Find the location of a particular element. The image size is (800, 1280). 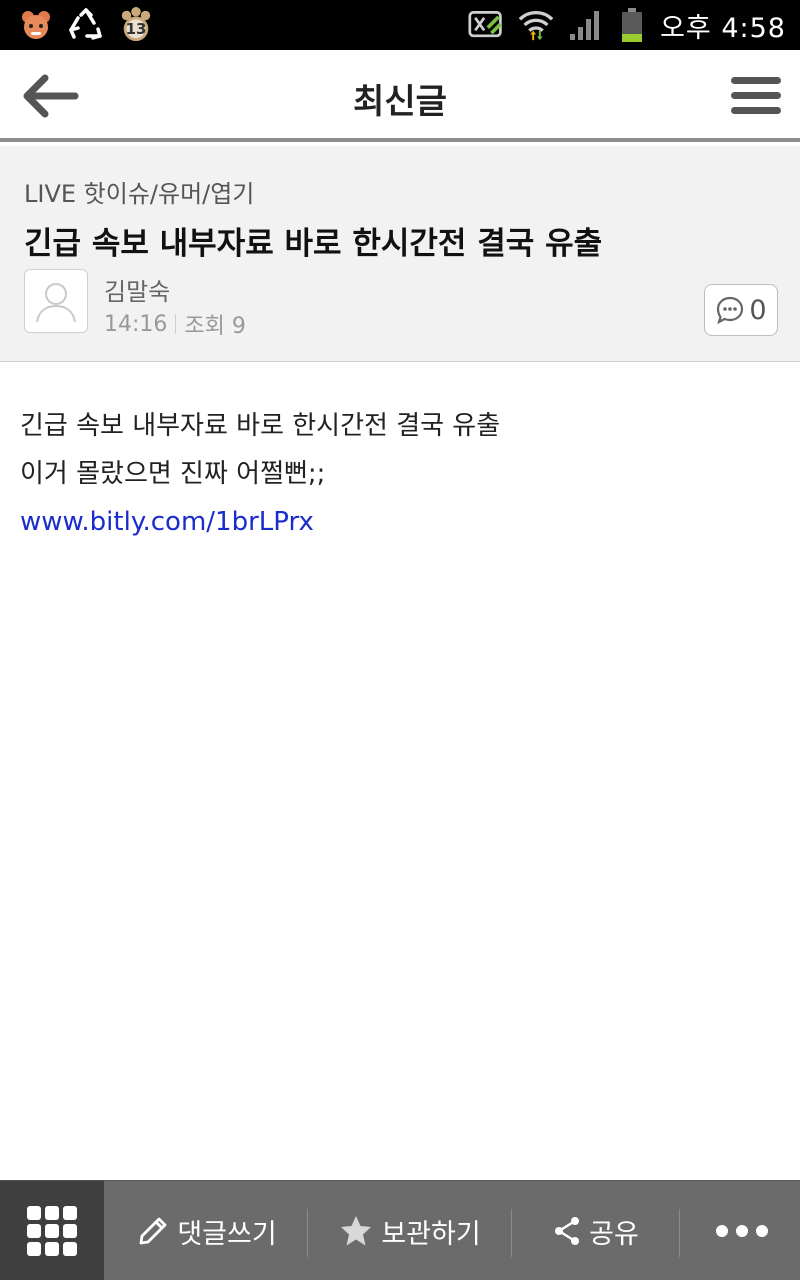

post-category: LIVE 핫이슈/유머/엽기 is located at coordinates (139, 191).